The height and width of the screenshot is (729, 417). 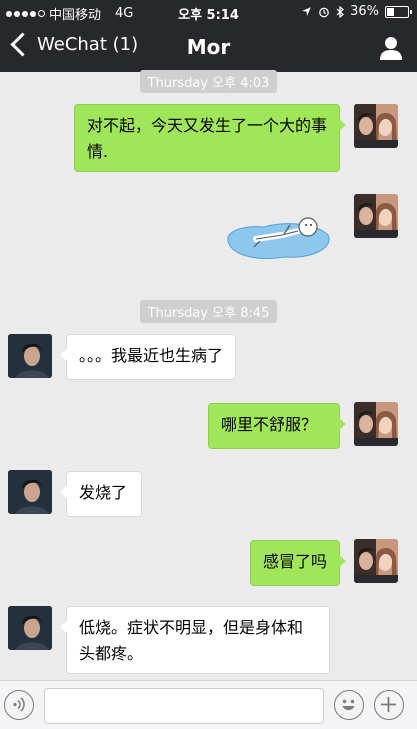 I want to click on message-text: 发烧了, so click(x=103, y=492).